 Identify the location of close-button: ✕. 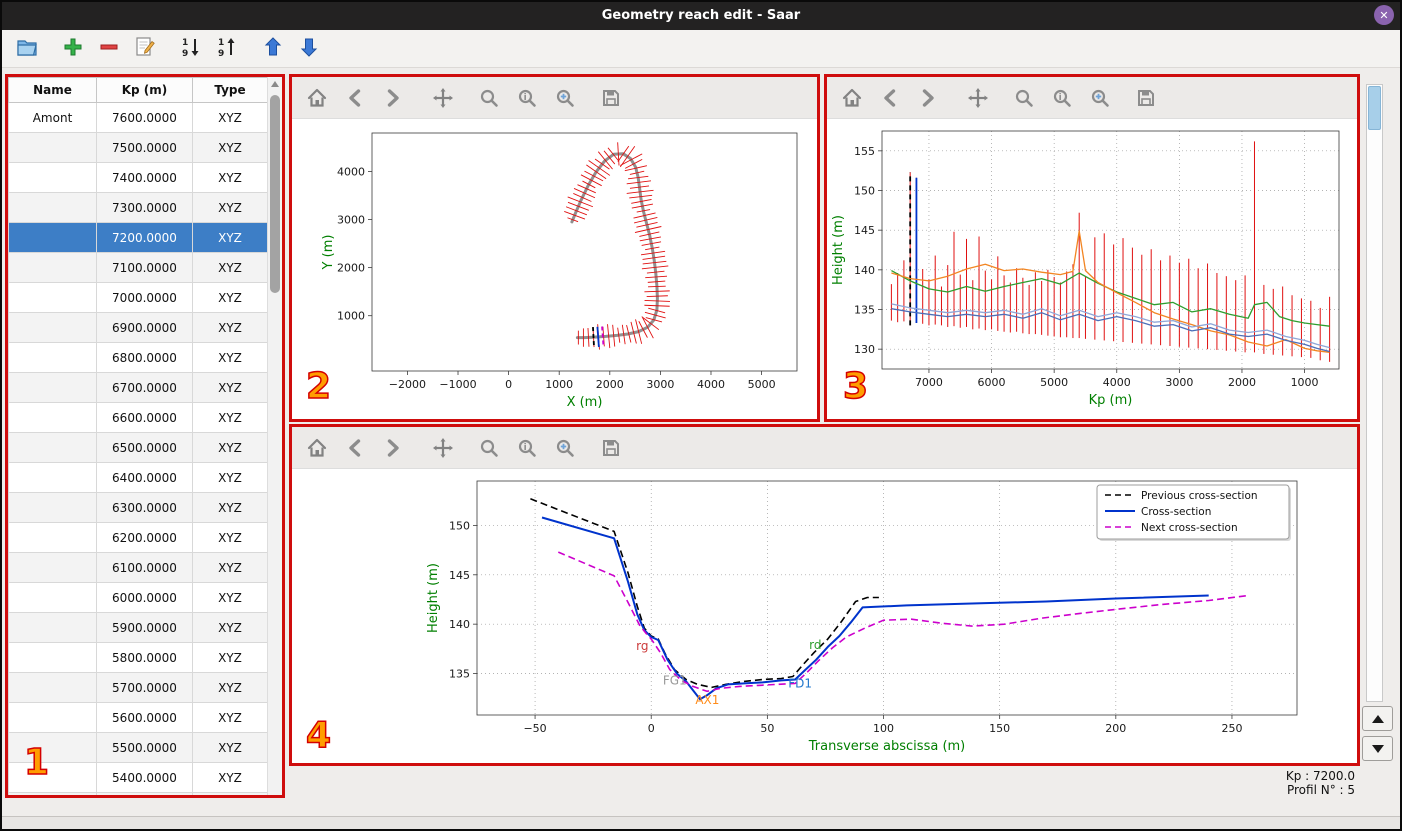
(1384, 15).